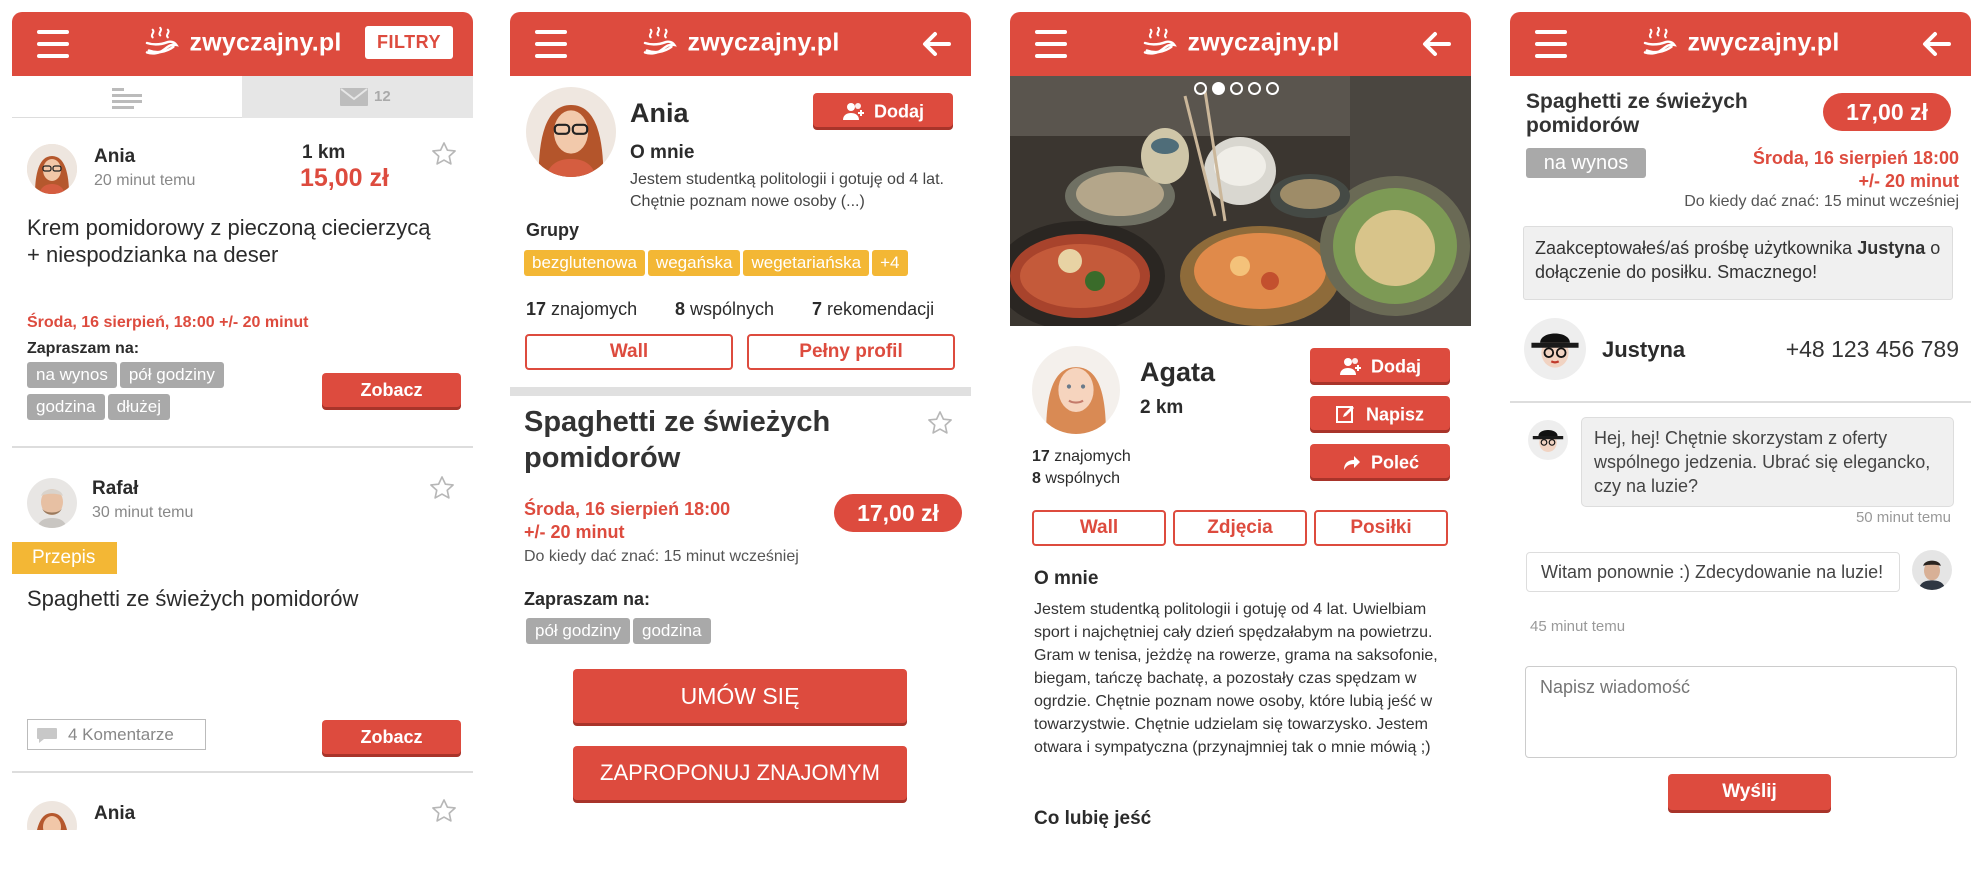 Image resolution: width=1976 pixels, height=888 pixels. What do you see at coordinates (1381, 528) in the screenshot?
I see `tab-meals: Posiłki` at bounding box center [1381, 528].